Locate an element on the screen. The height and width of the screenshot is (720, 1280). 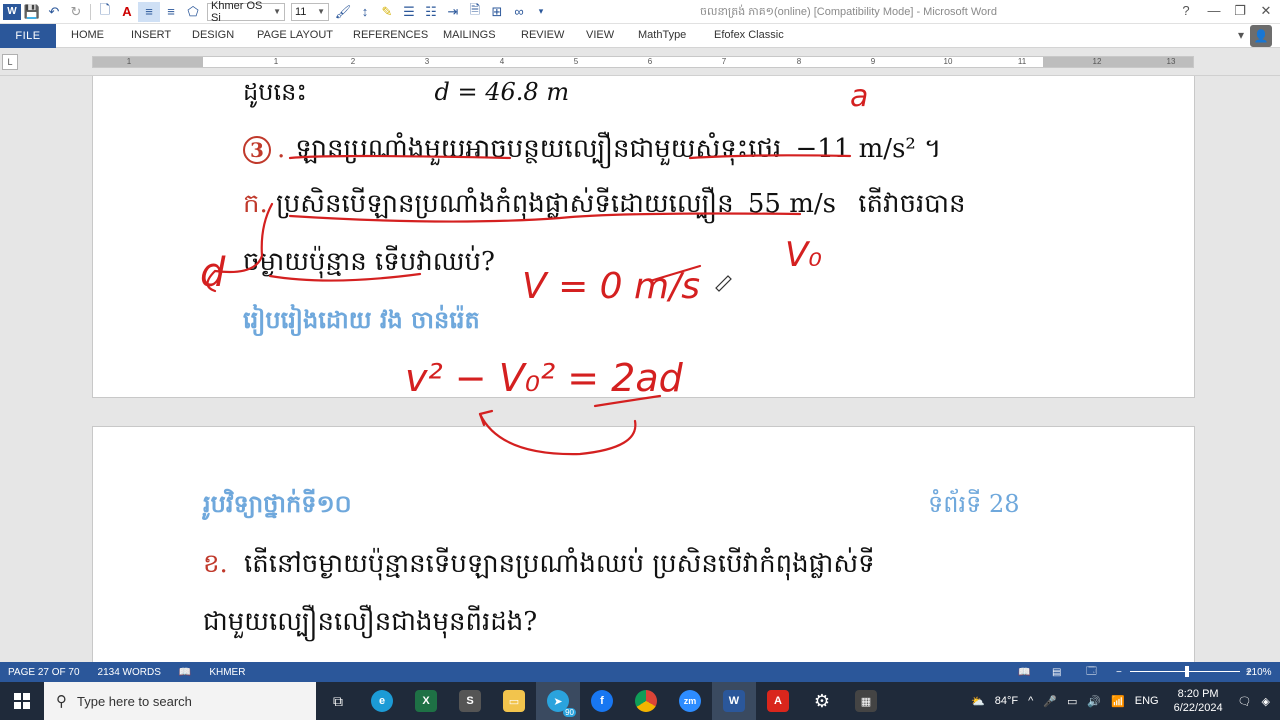
font-name-select: Khmer OS Si ▼ is located at coordinates (246, 12).